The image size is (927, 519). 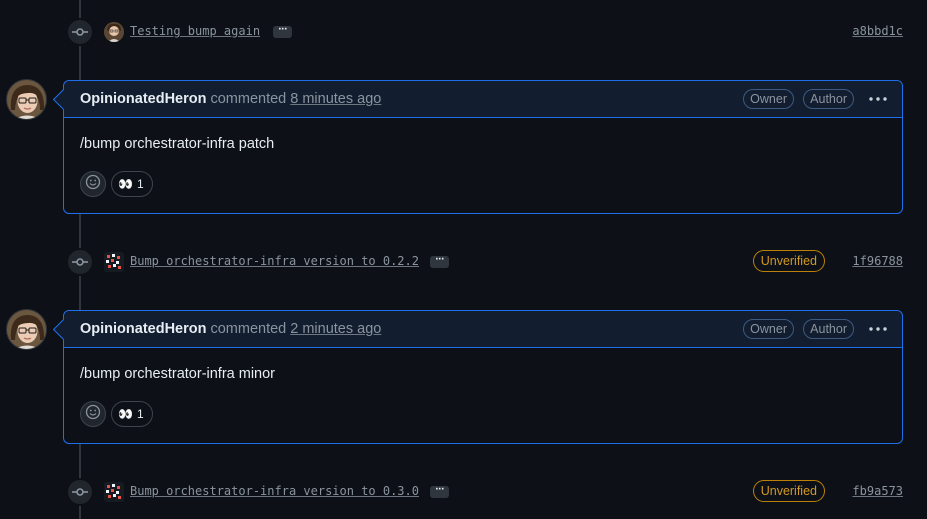 What do you see at coordinates (114, 32) in the screenshot?
I see `user-avatar-icon` at bounding box center [114, 32].